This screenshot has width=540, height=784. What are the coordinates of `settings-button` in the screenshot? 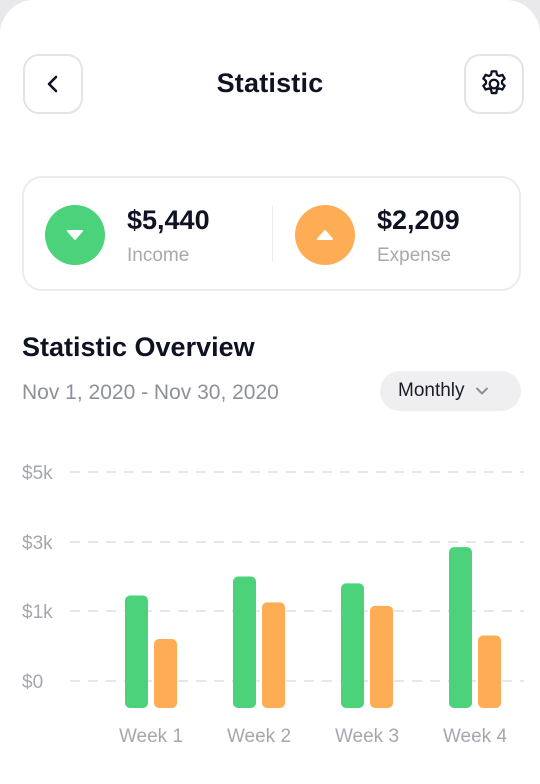 It's located at (494, 84).